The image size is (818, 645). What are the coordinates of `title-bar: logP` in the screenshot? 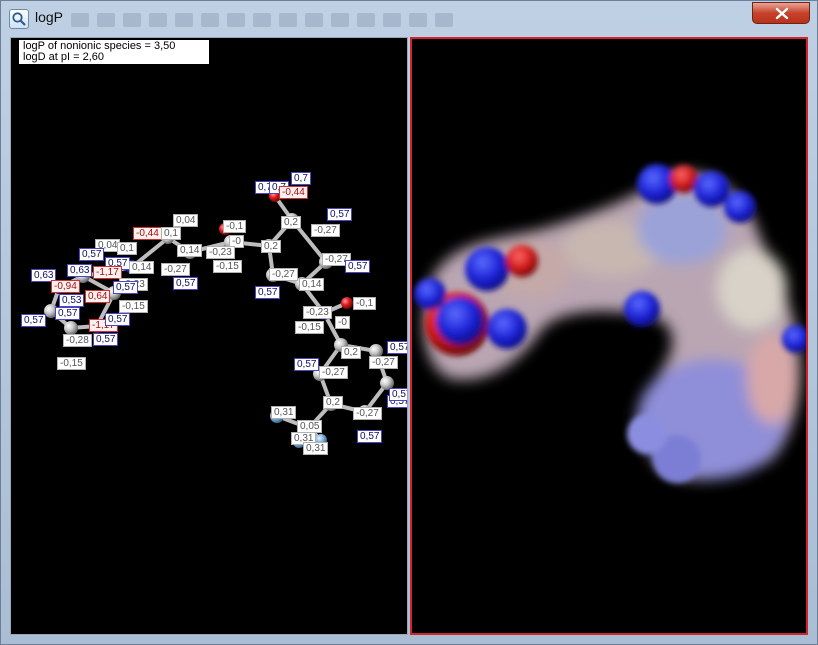 It's located at (409, 19).